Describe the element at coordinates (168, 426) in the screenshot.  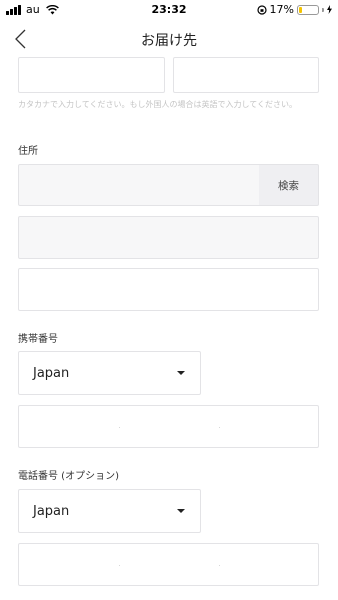
I see `mobile-number-input` at that location.